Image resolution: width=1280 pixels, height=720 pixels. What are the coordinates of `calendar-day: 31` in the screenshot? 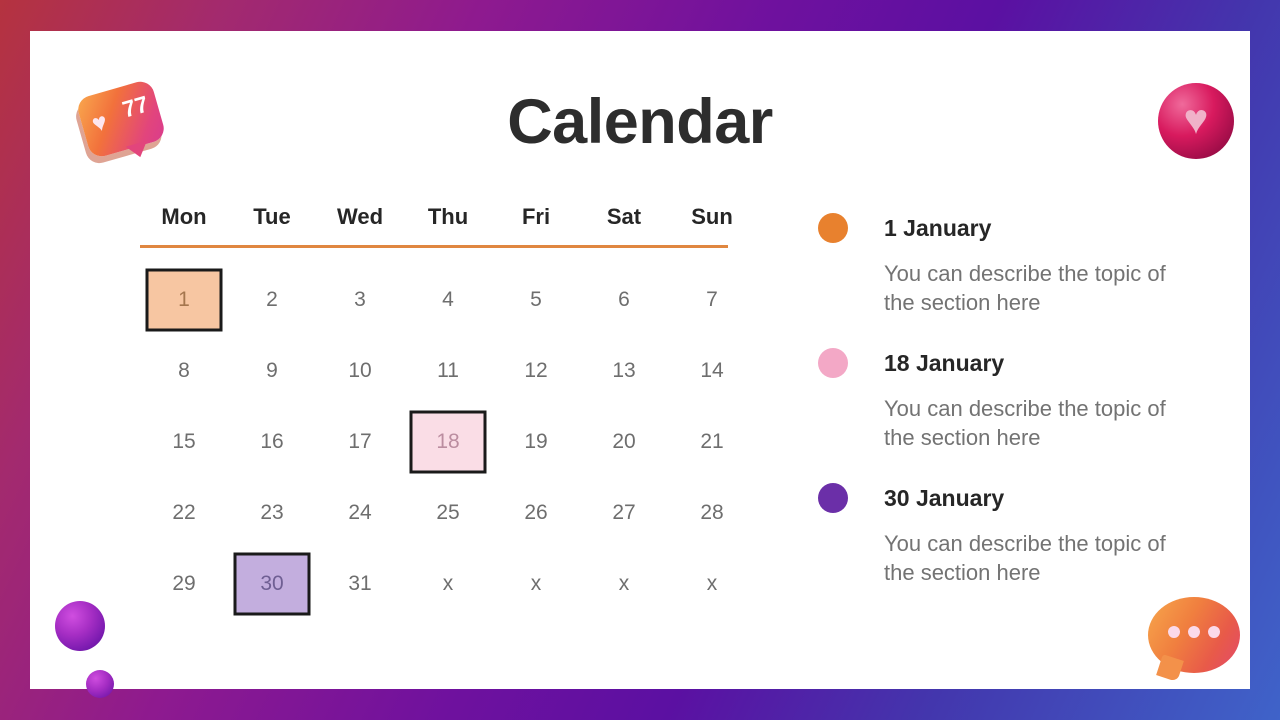 It's located at (360, 583).